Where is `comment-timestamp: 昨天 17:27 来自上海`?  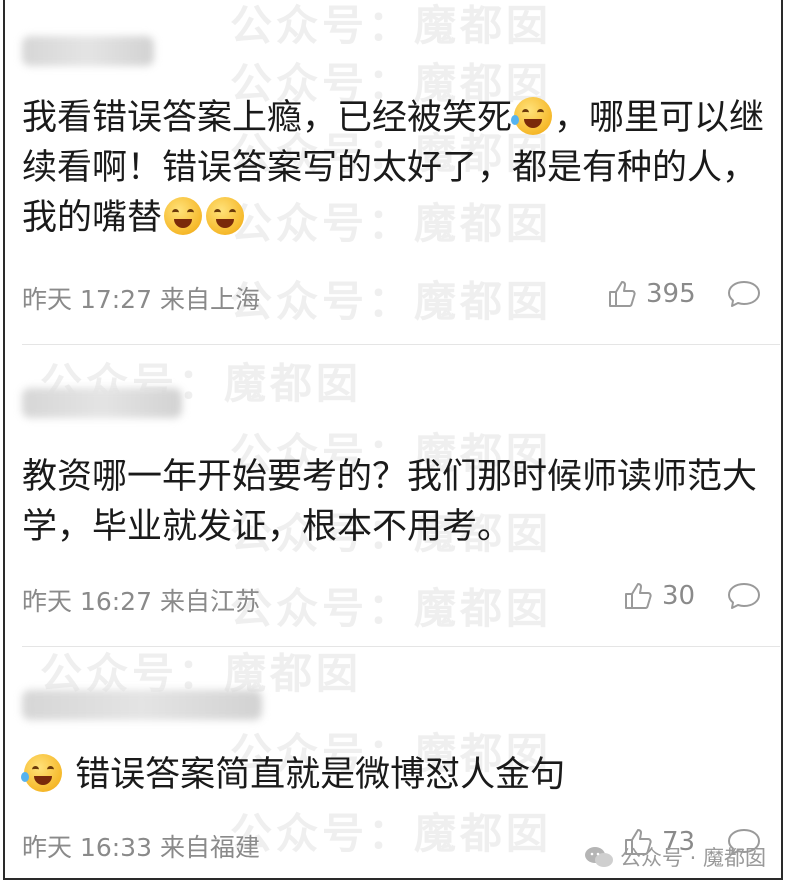 comment-timestamp: 昨天 17:27 来自上海 is located at coordinates (141, 299).